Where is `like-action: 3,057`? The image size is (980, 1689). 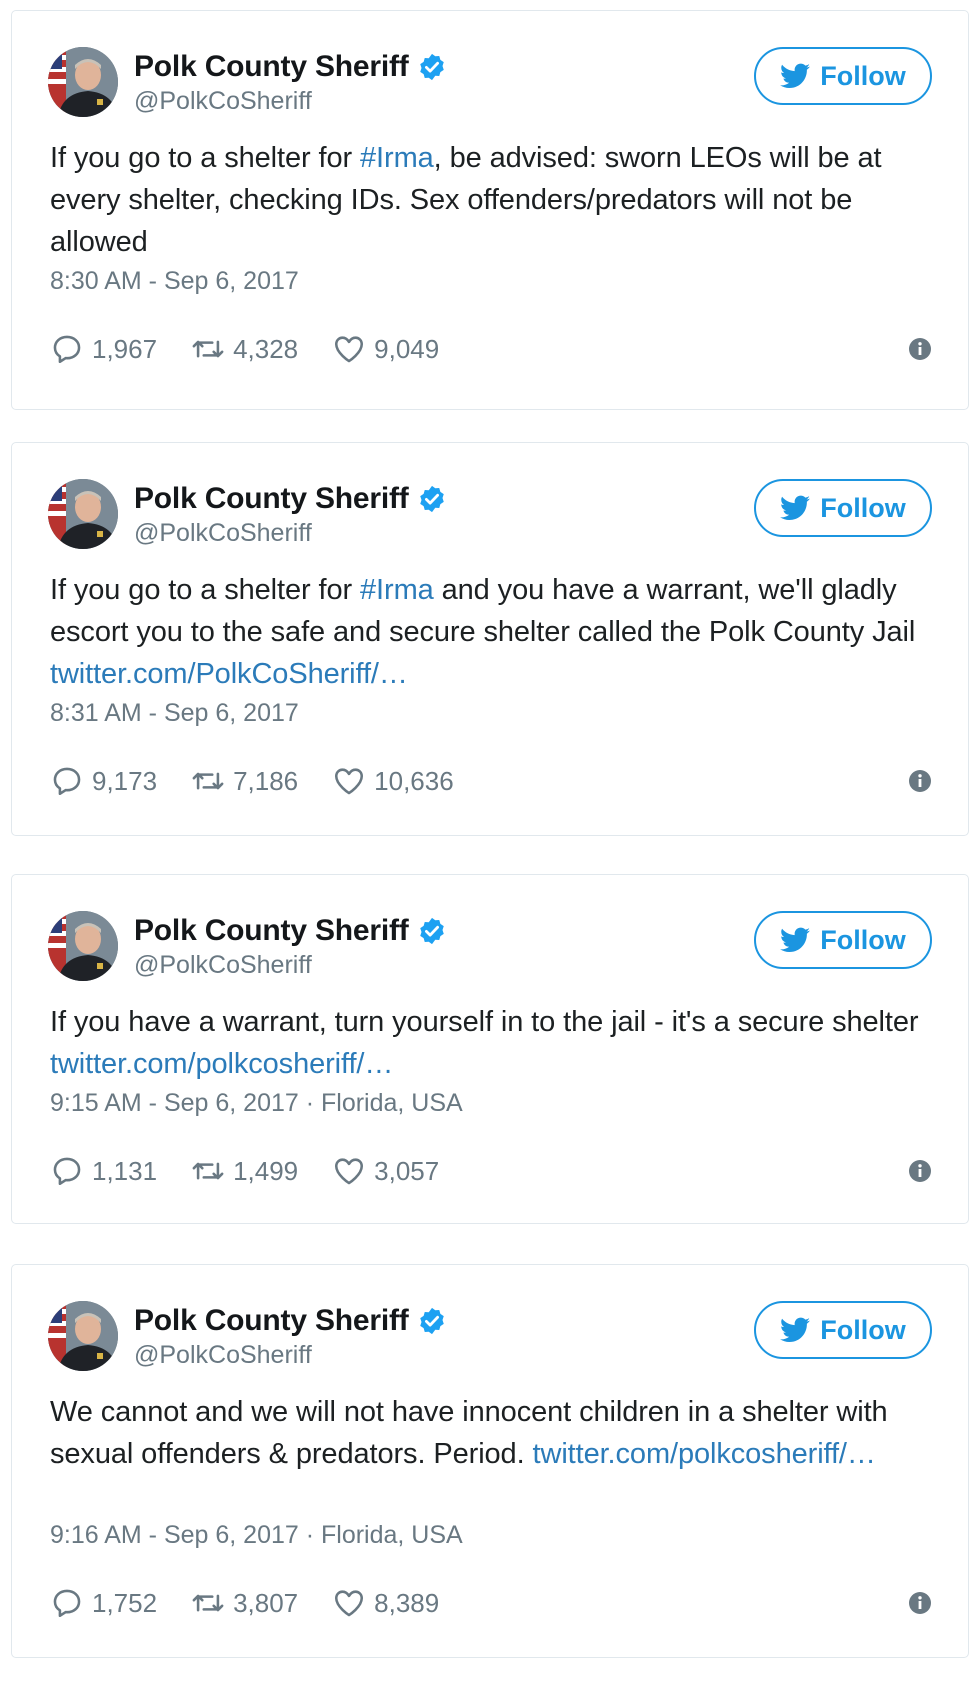 like-action: 3,057 is located at coordinates (385, 1171).